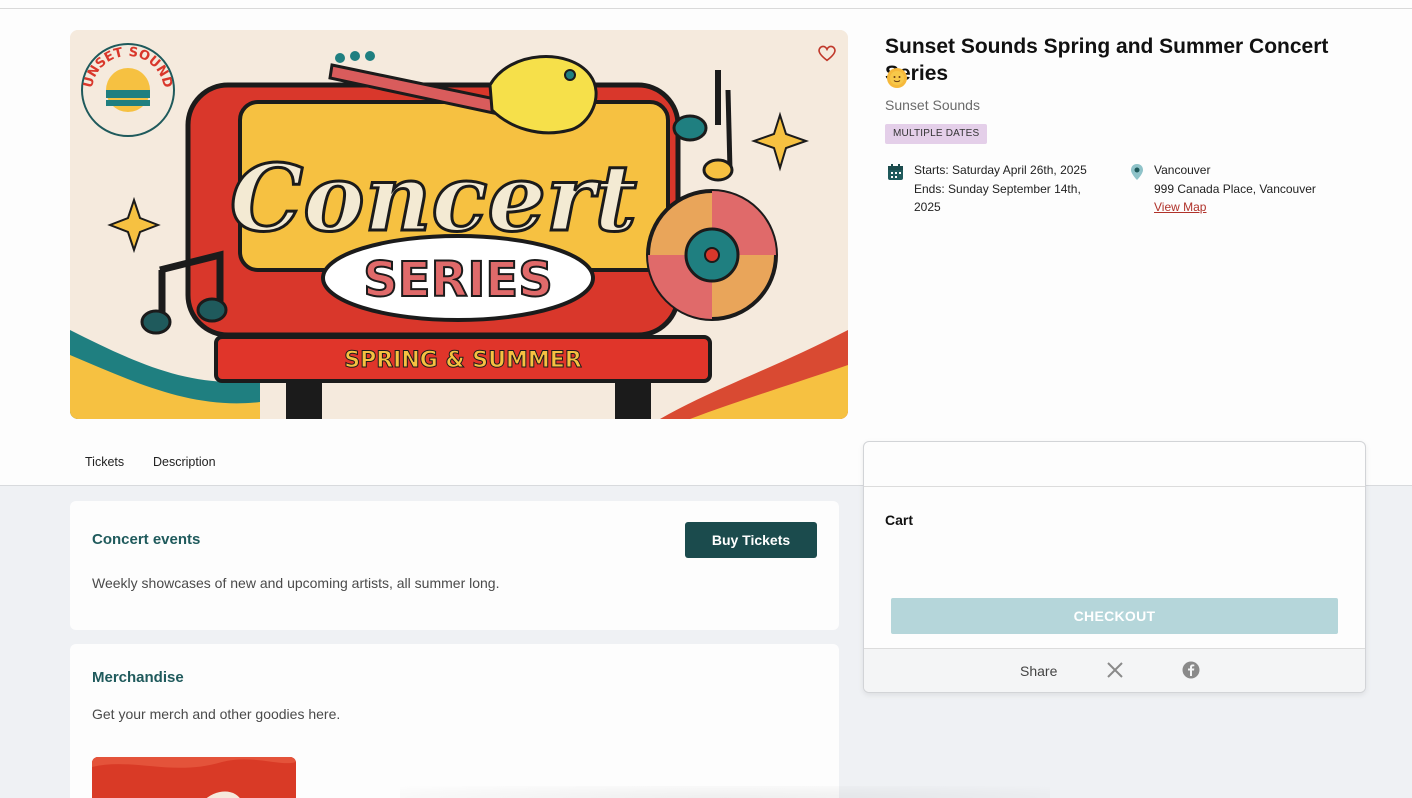 Image resolution: width=1412 pixels, height=798 pixels. I want to click on section-description: Get your merch and other goodies here., so click(216, 714).